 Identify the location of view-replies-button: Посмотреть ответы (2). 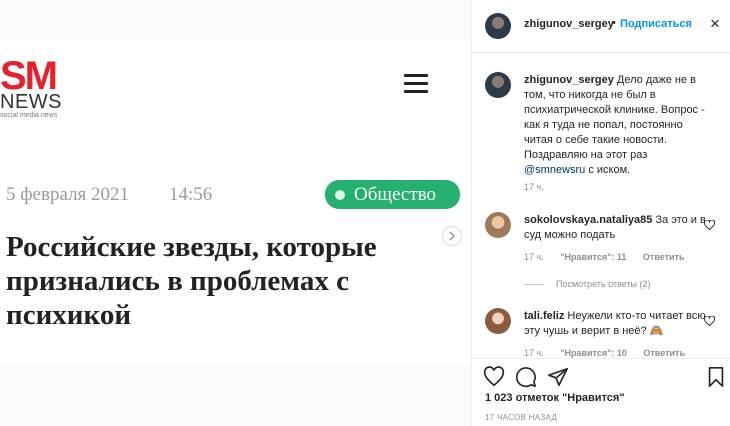
(587, 284).